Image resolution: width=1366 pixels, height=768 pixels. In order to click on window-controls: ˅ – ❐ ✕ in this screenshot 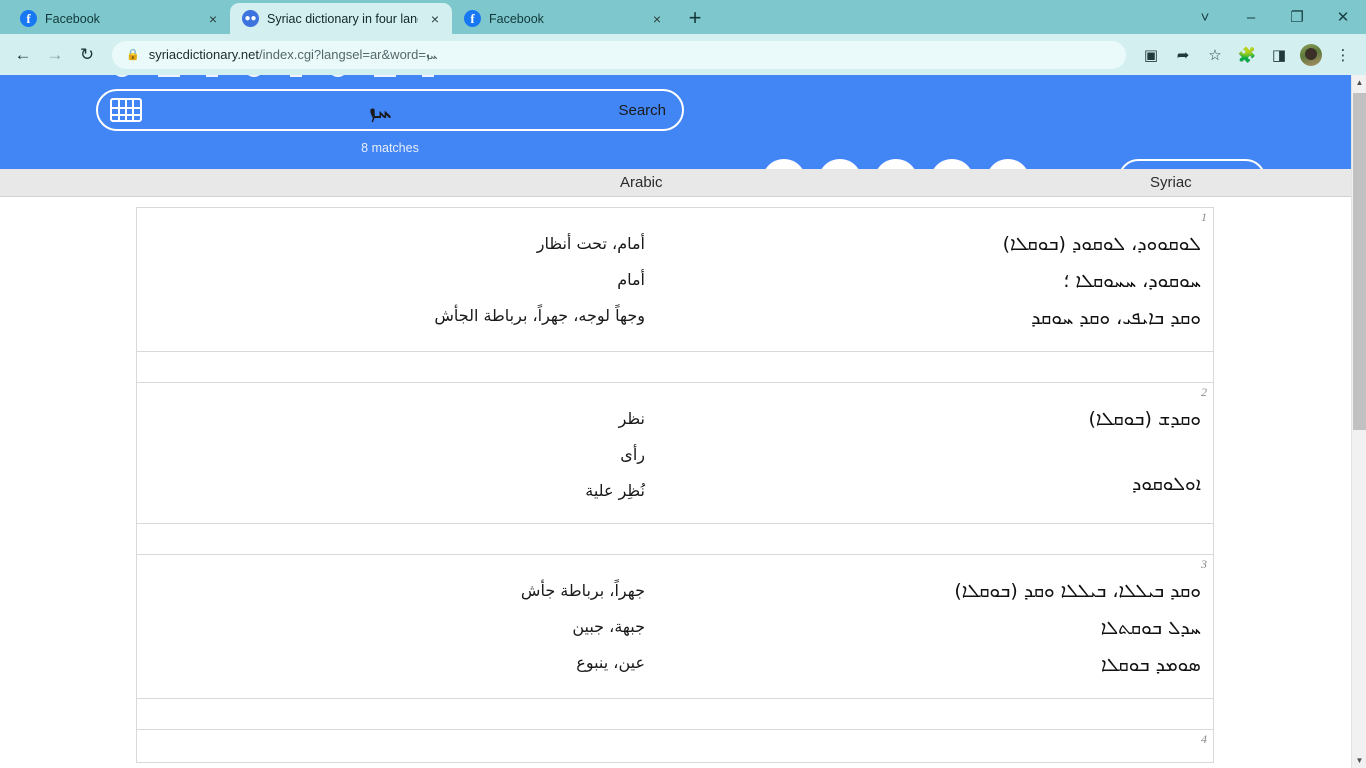, I will do `click(1274, 17)`.